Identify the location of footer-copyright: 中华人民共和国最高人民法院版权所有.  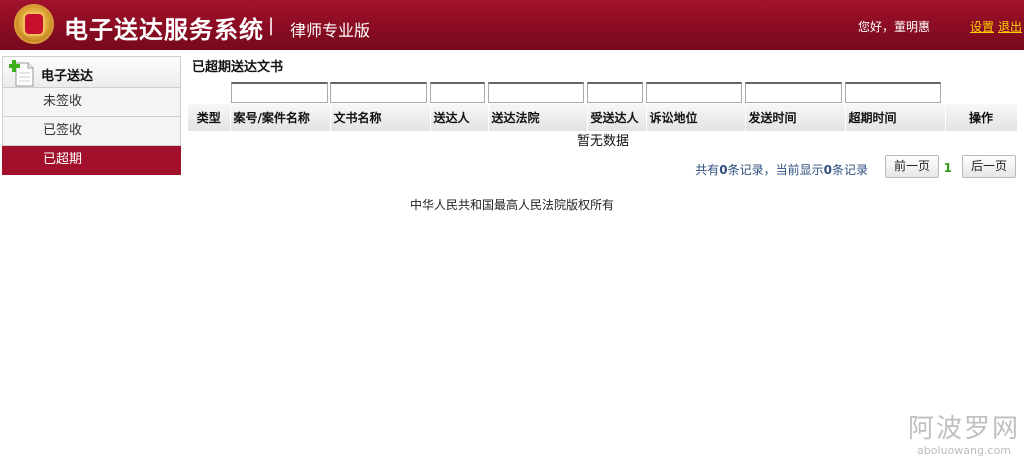
(511, 205).